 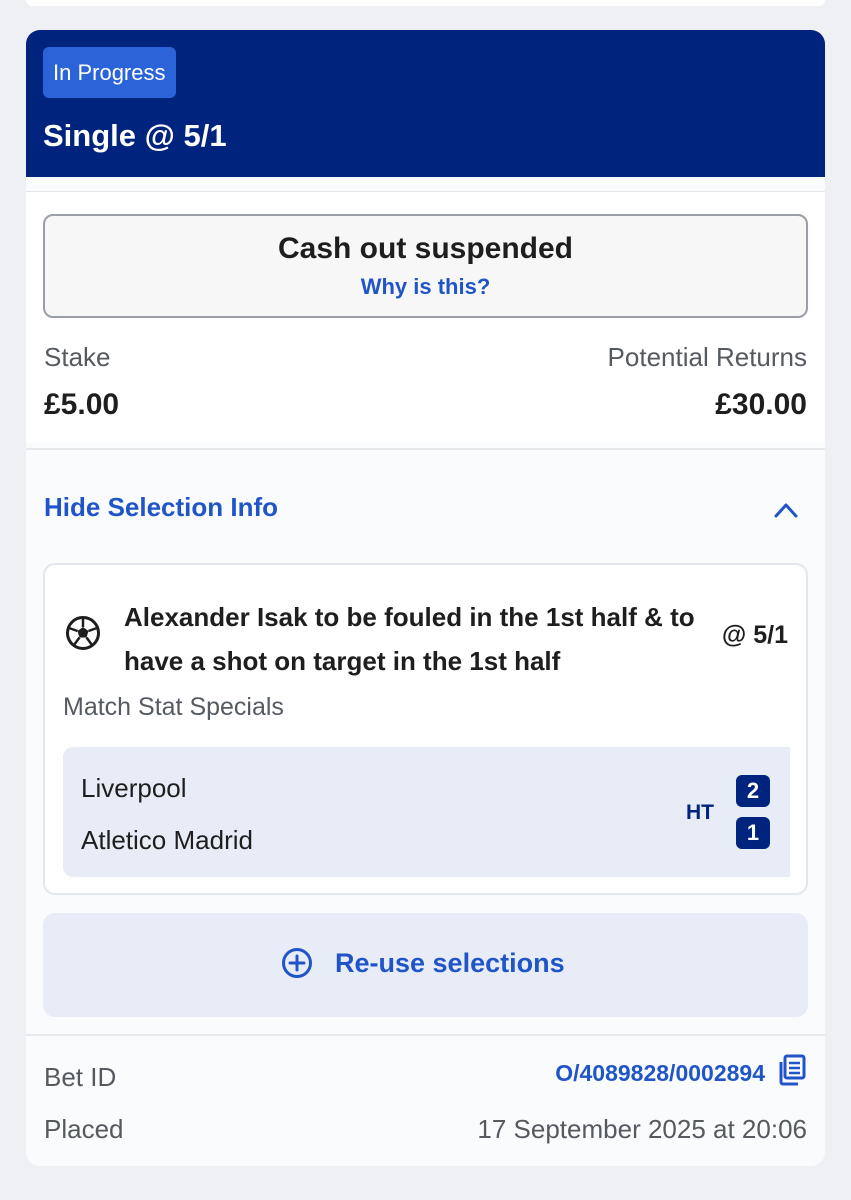 What do you see at coordinates (84, 1129) in the screenshot?
I see `placed-label: Placed` at bounding box center [84, 1129].